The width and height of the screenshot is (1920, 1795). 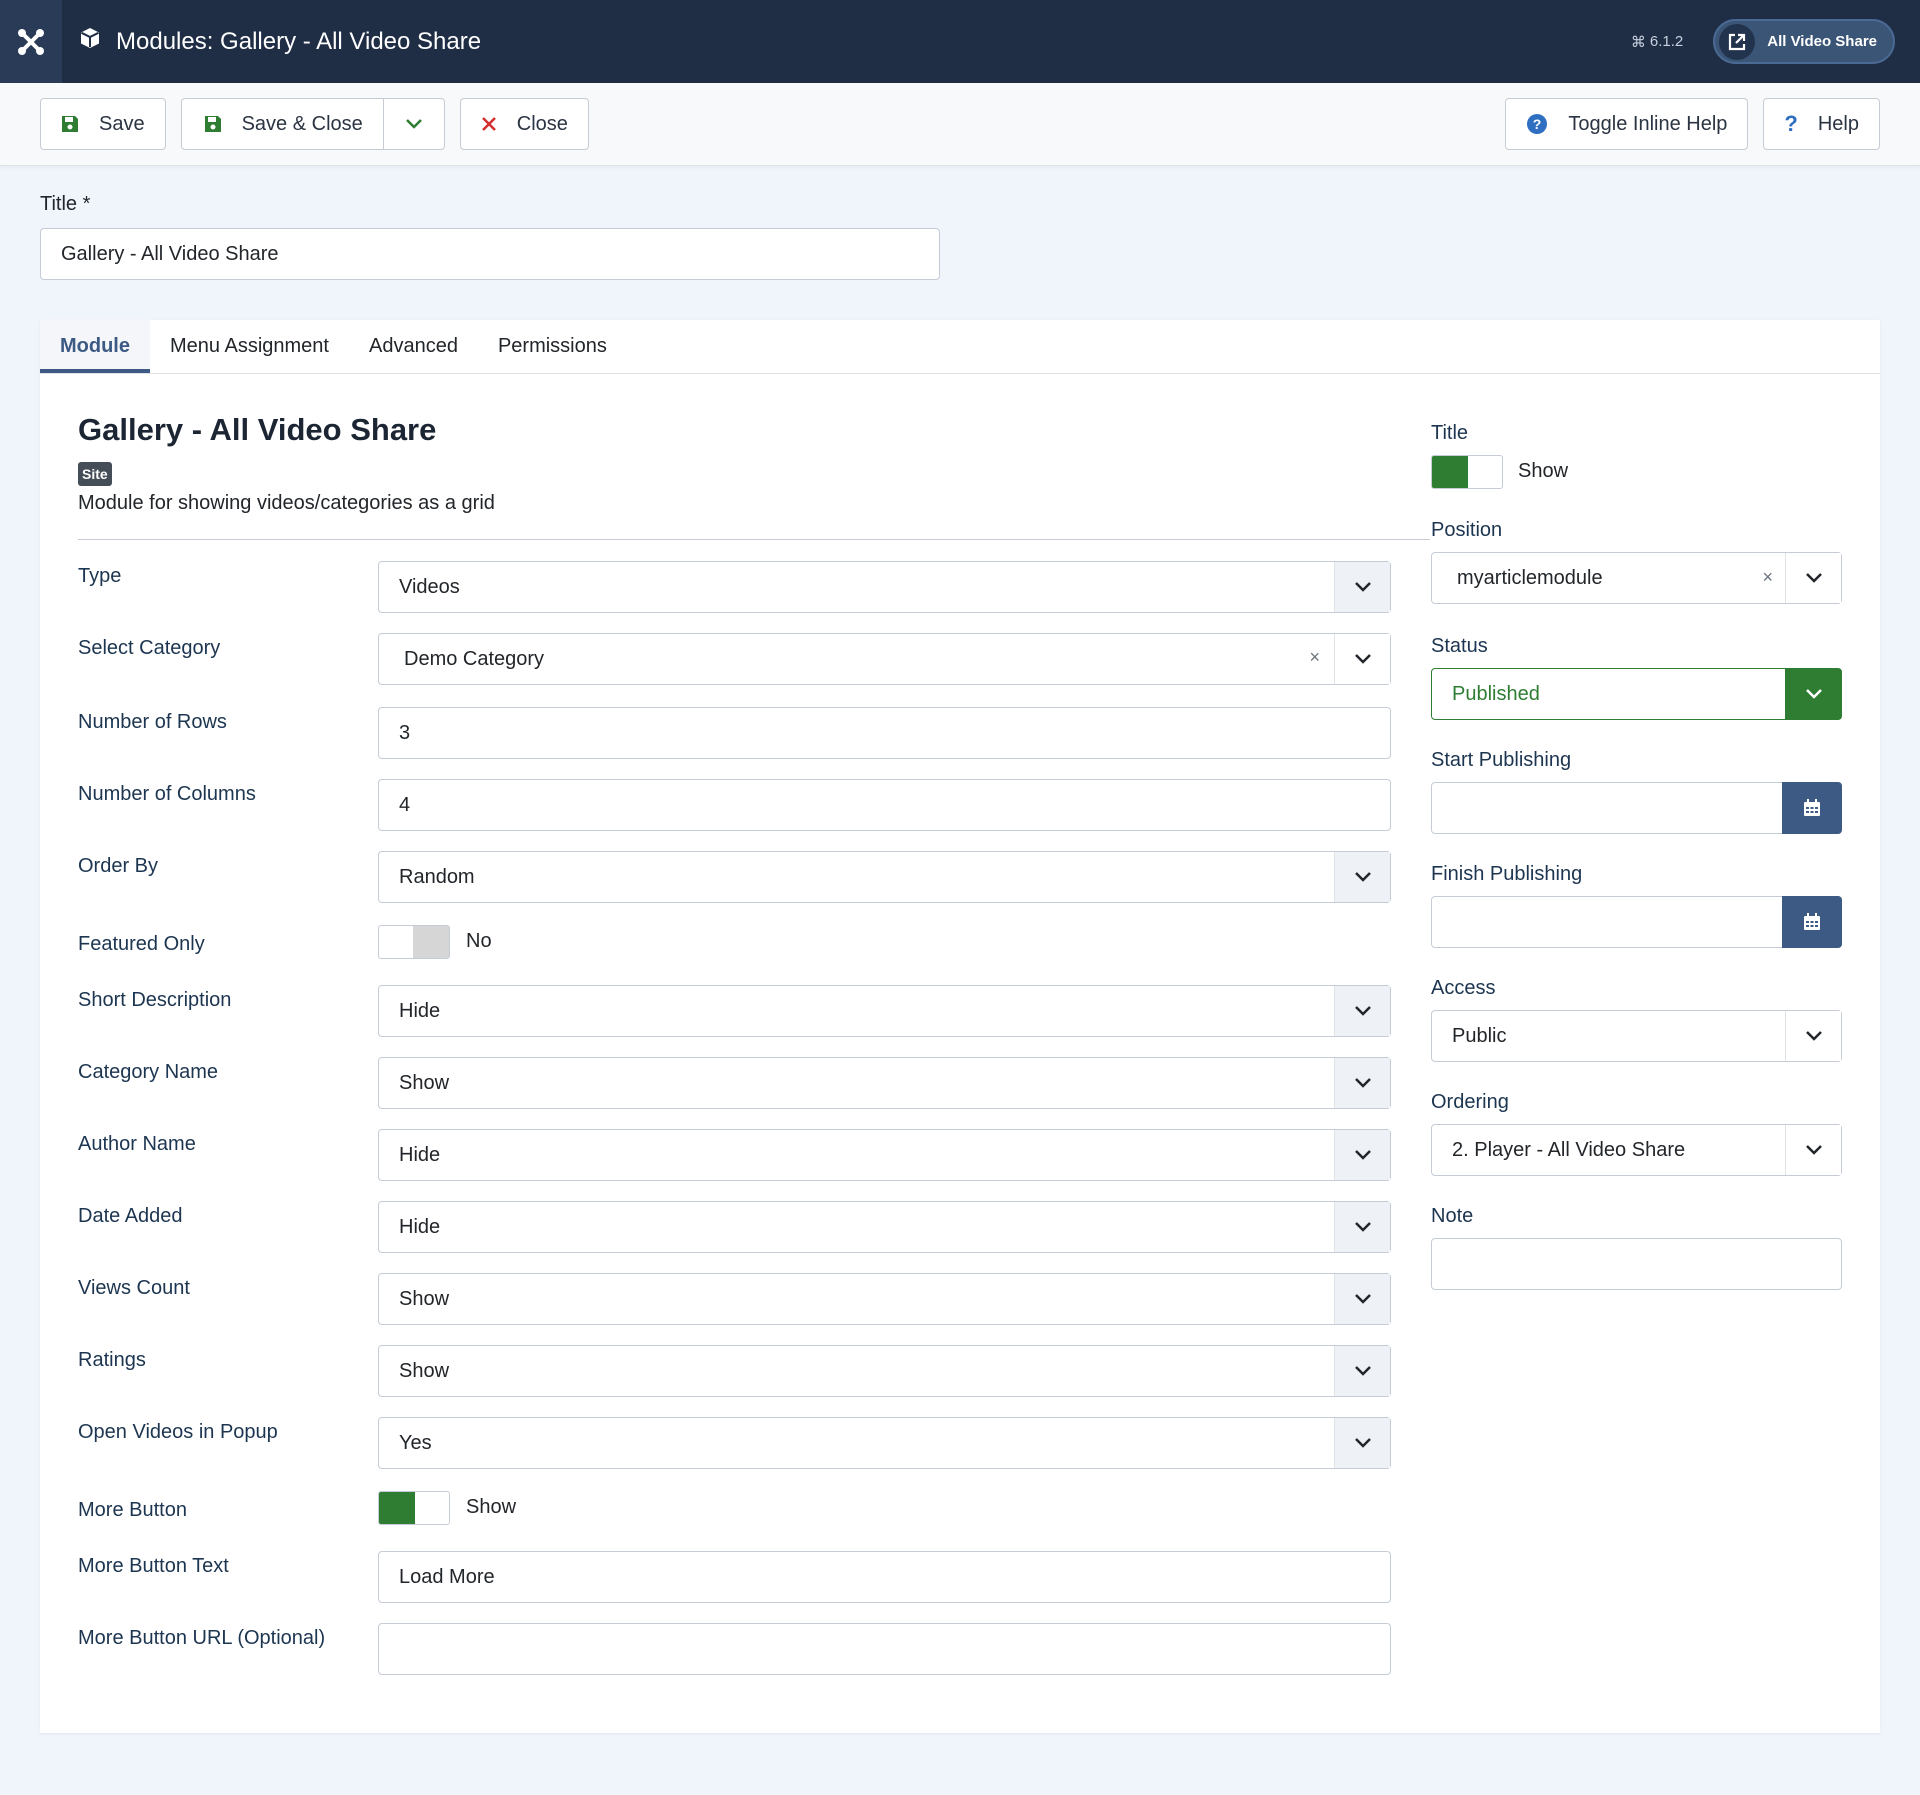 I want to click on featured-label: Featured Only, so click(x=141, y=944).